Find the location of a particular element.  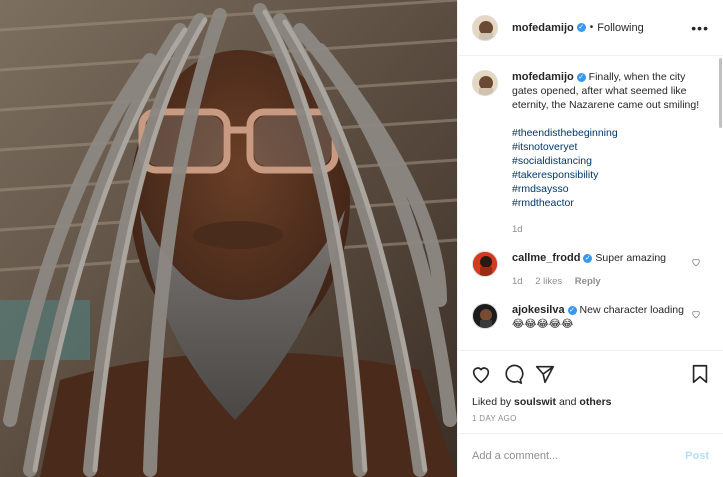

comment-likes: 2 likes is located at coordinates (548, 281).